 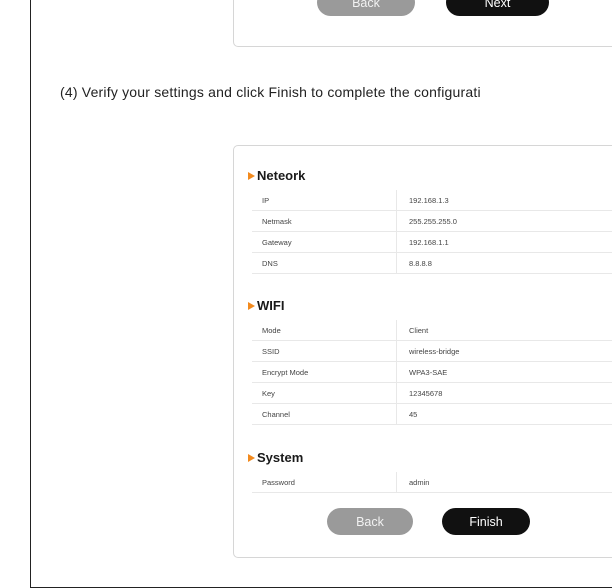 I want to click on section-system: System, so click(x=275, y=457).